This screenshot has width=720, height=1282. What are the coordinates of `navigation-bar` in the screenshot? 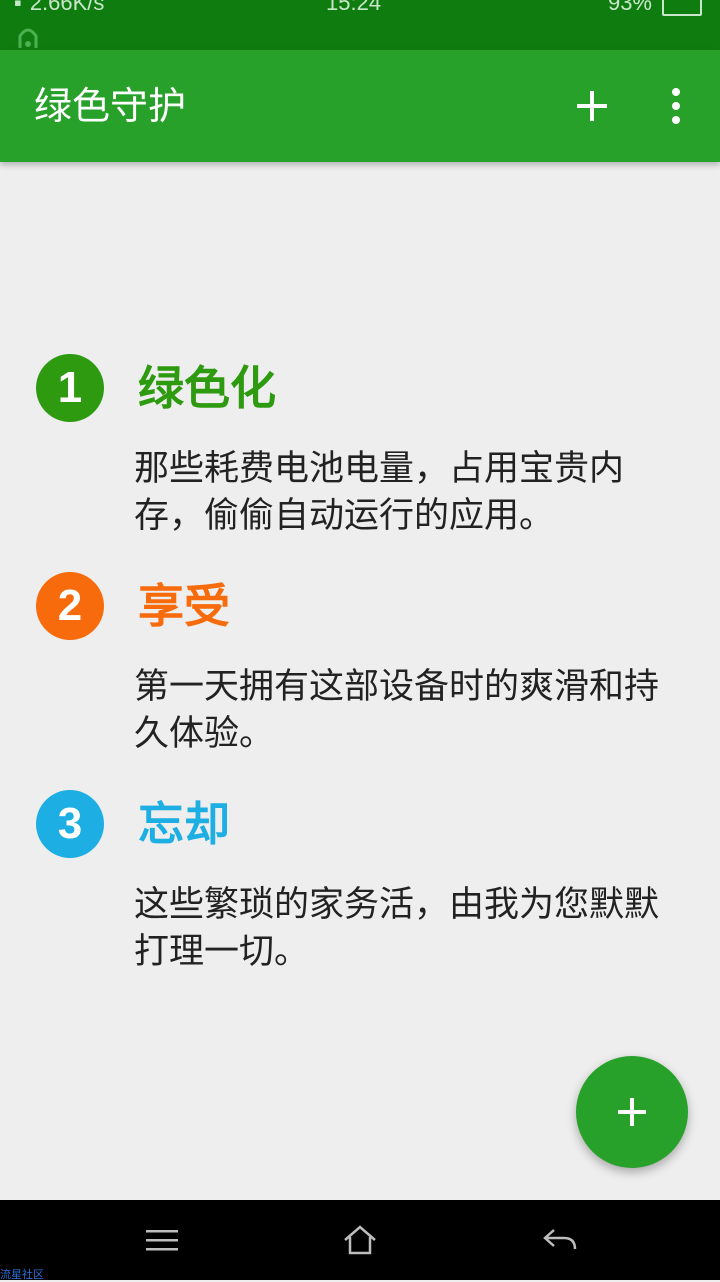 It's located at (360, 1240).